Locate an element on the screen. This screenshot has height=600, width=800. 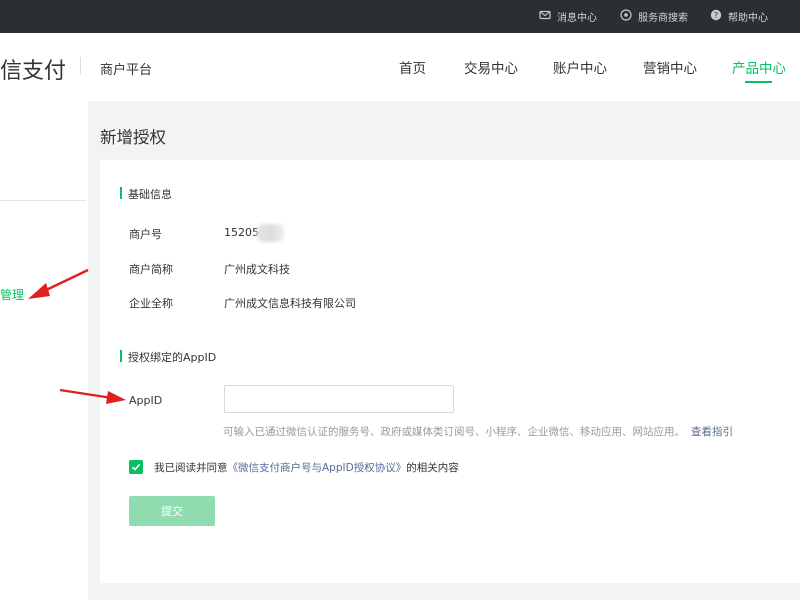
arrow-to-appid is located at coordinates (92, 396).